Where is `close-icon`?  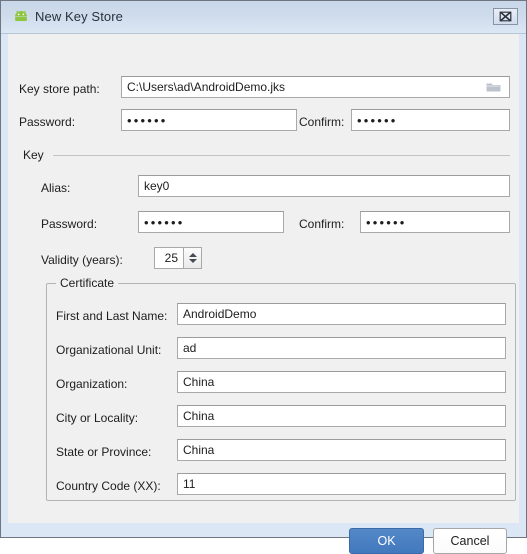 close-icon is located at coordinates (505, 16).